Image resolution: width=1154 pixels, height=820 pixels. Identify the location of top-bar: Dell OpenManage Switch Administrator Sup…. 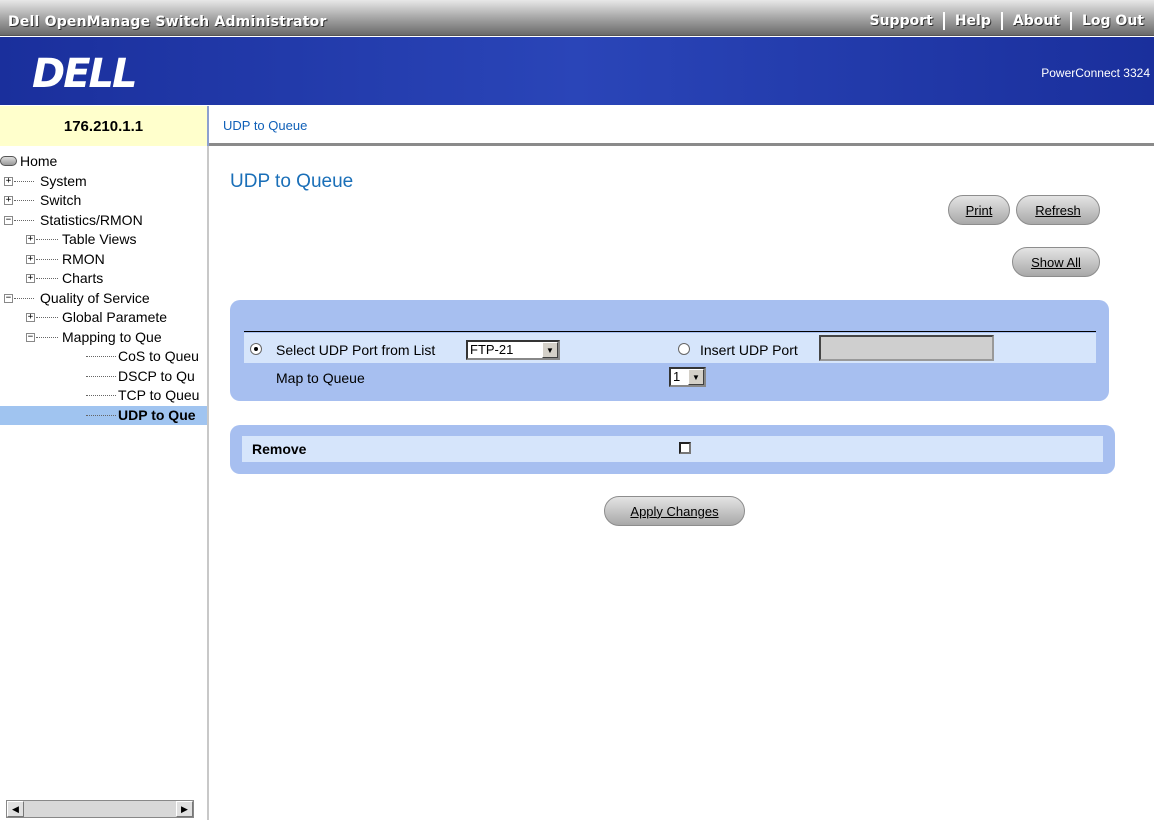
(577, 18).